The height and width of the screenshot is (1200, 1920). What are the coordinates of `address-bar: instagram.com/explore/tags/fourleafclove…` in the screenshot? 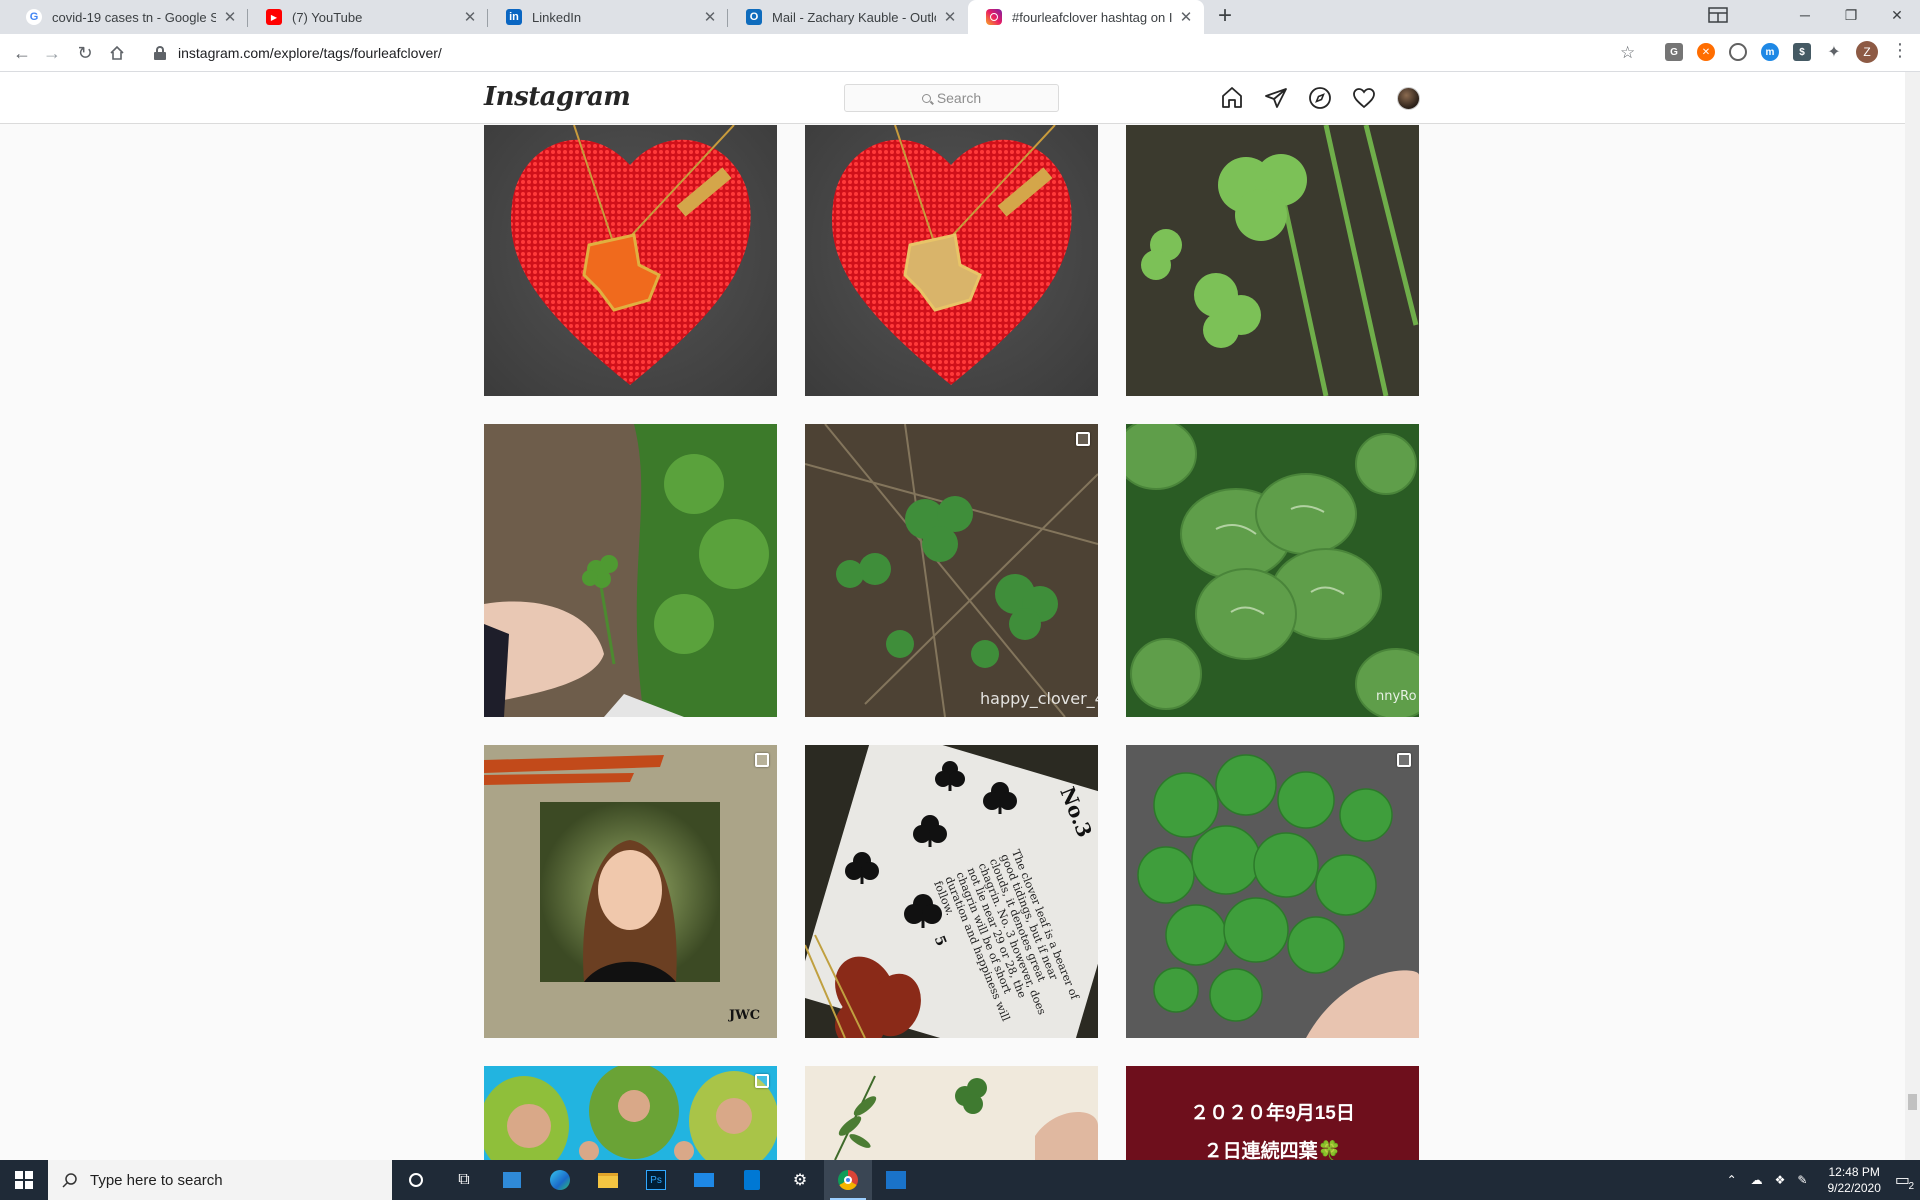 It's located at (895, 53).